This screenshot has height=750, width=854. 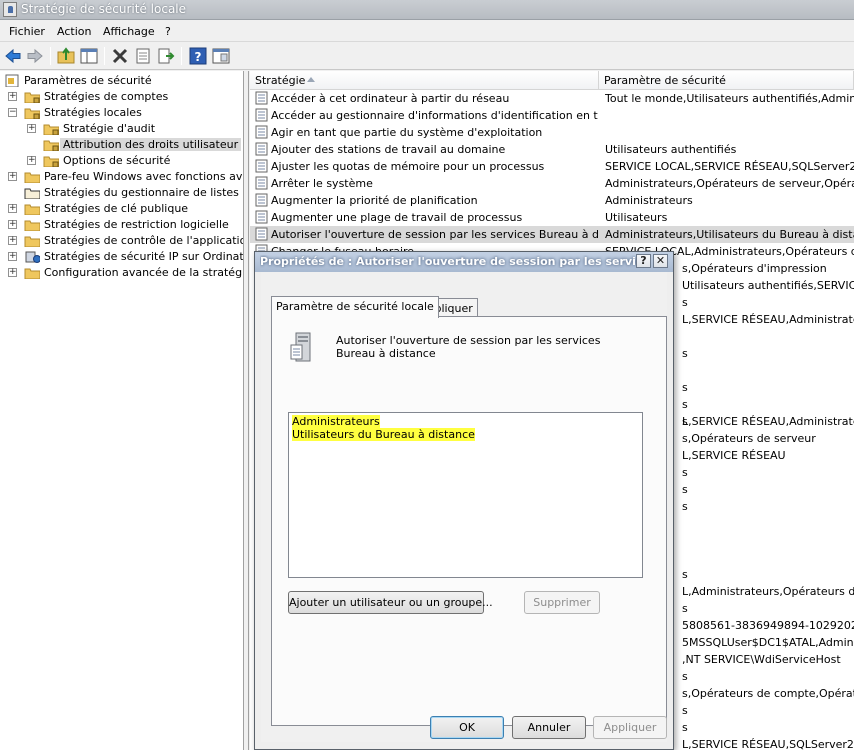 What do you see at coordinates (121, 81) in the screenshot?
I see `tree-item-security-settings: Paramètres de sécurité` at bounding box center [121, 81].